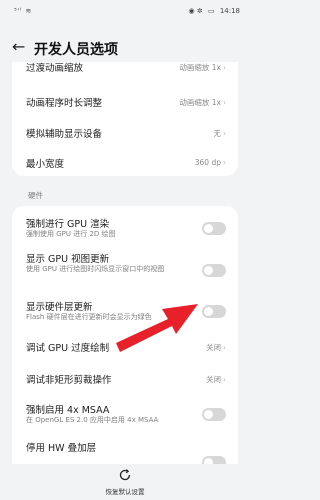 The height and width of the screenshot is (500, 320). What do you see at coordinates (125, 69) in the screenshot?
I see `settings-row-transition-scale: 过渡动画缩放 动画缩放 1x ›` at bounding box center [125, 69].